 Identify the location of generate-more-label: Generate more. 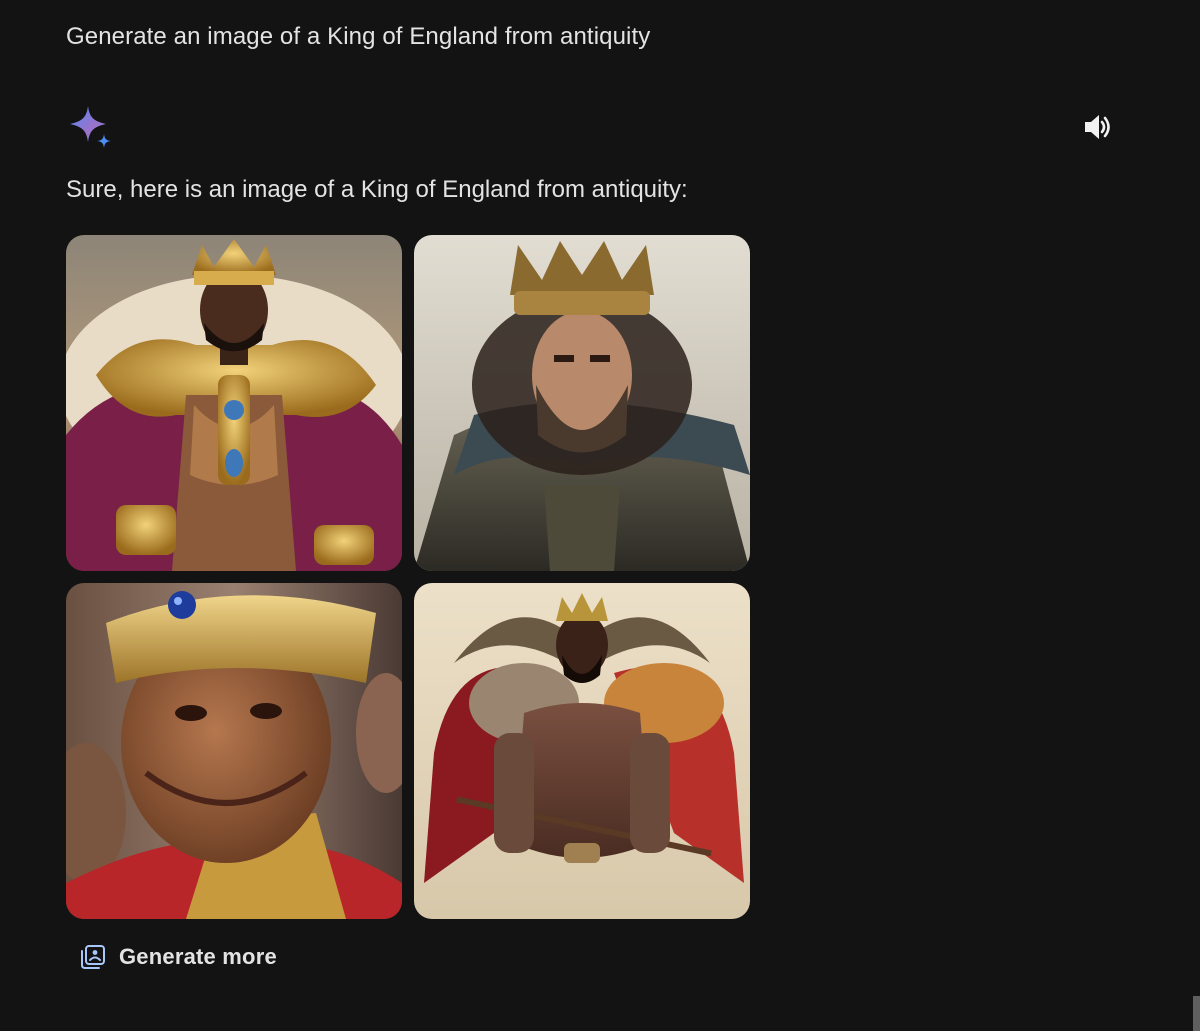
(198, 956).